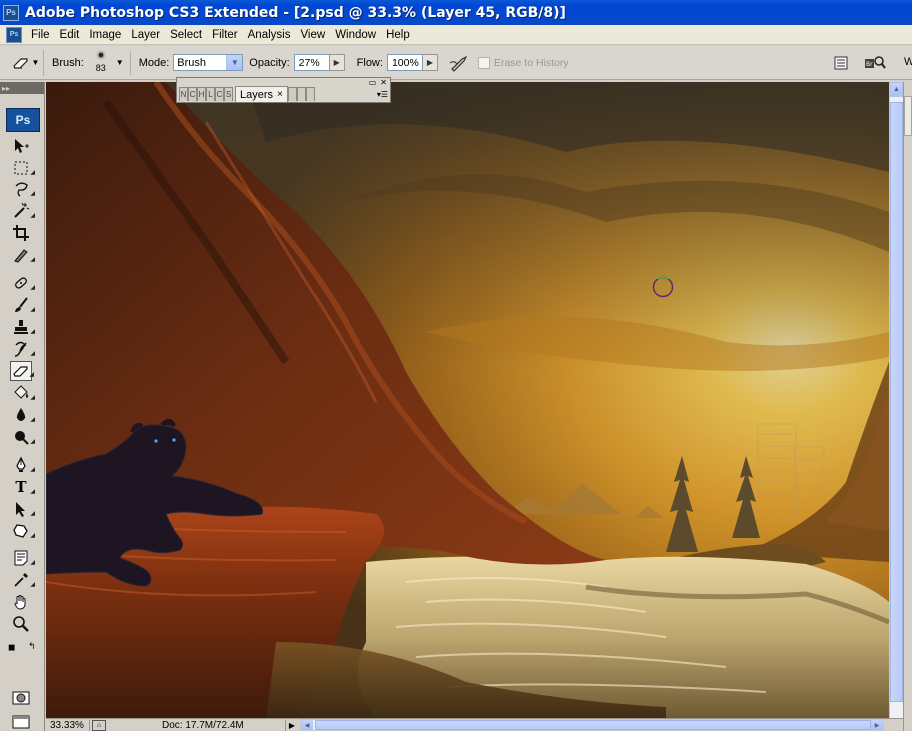 The image size is (912, 731). I want to click on paint-bucket-tool: ◢, so click(22, 393).